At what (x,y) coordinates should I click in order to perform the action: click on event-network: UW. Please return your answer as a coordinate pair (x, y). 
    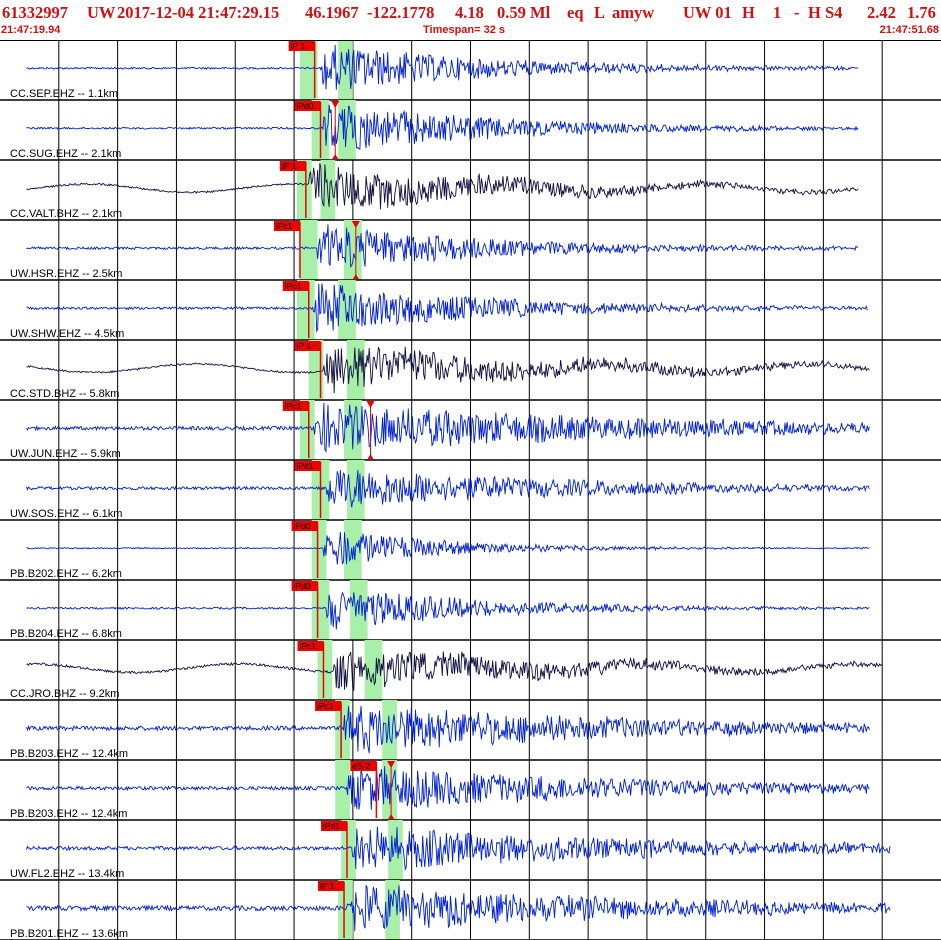
    Looking at the image, I should click on (101, 12).